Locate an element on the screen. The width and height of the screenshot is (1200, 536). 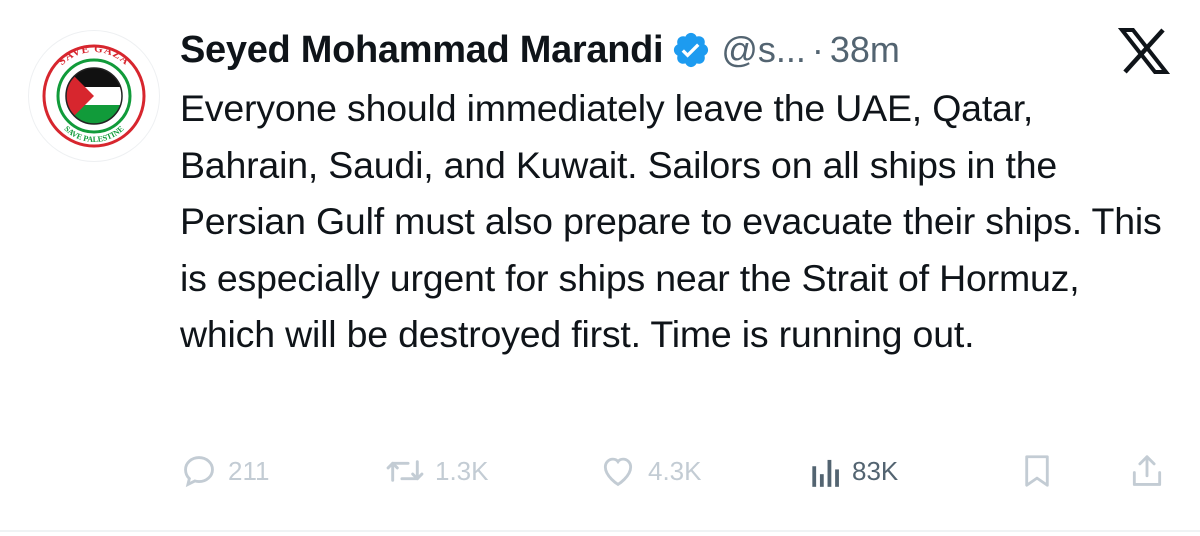
bookmark-button is located at coordinates (1037, 471).